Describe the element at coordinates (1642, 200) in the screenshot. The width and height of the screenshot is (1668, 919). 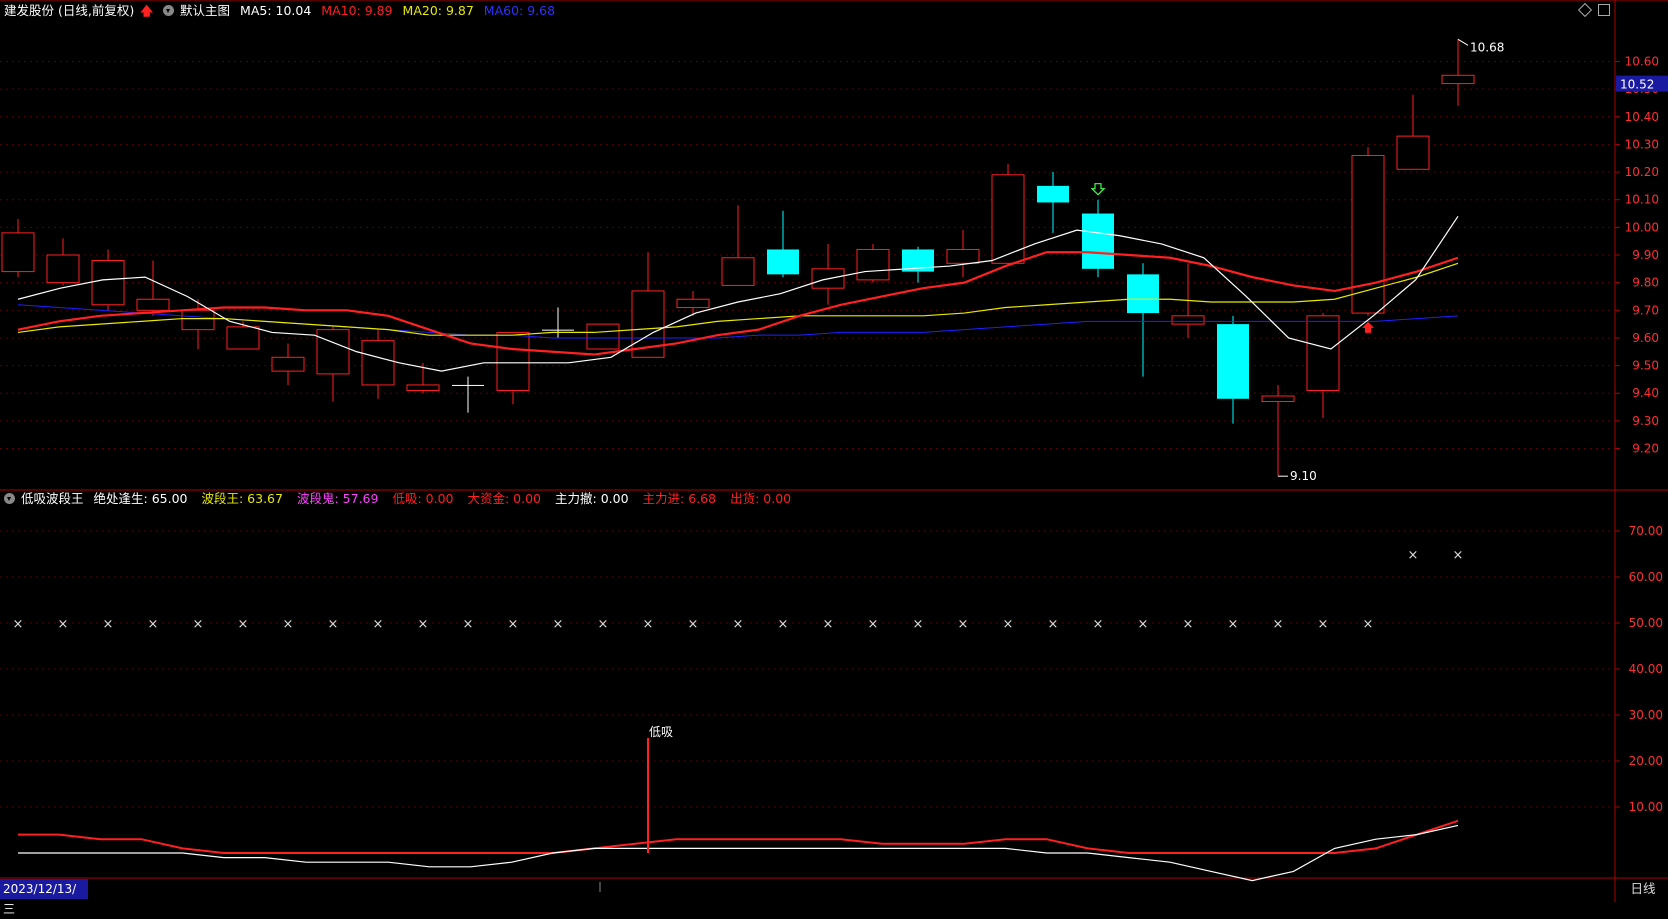
I see `y-tick-label: 10.10` at that location.